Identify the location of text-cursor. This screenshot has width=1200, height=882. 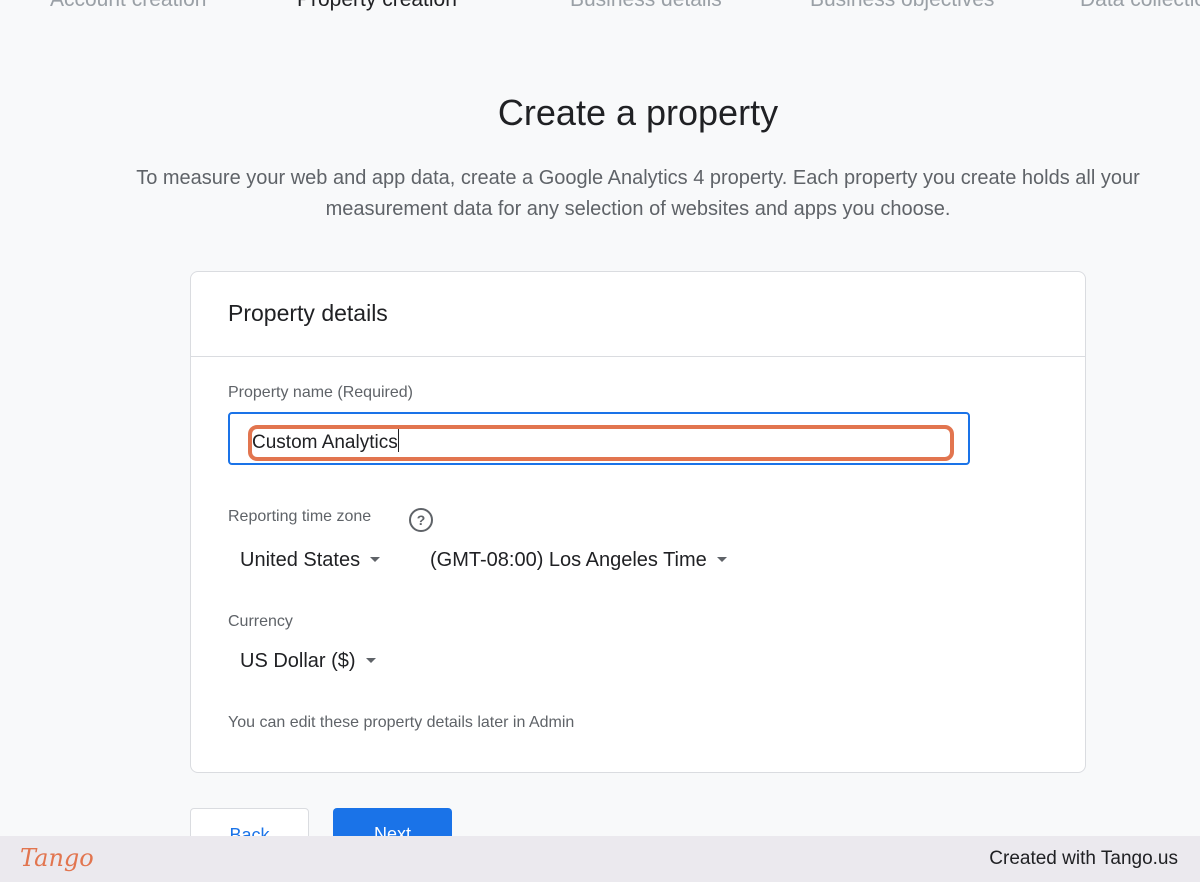
(398, 440).